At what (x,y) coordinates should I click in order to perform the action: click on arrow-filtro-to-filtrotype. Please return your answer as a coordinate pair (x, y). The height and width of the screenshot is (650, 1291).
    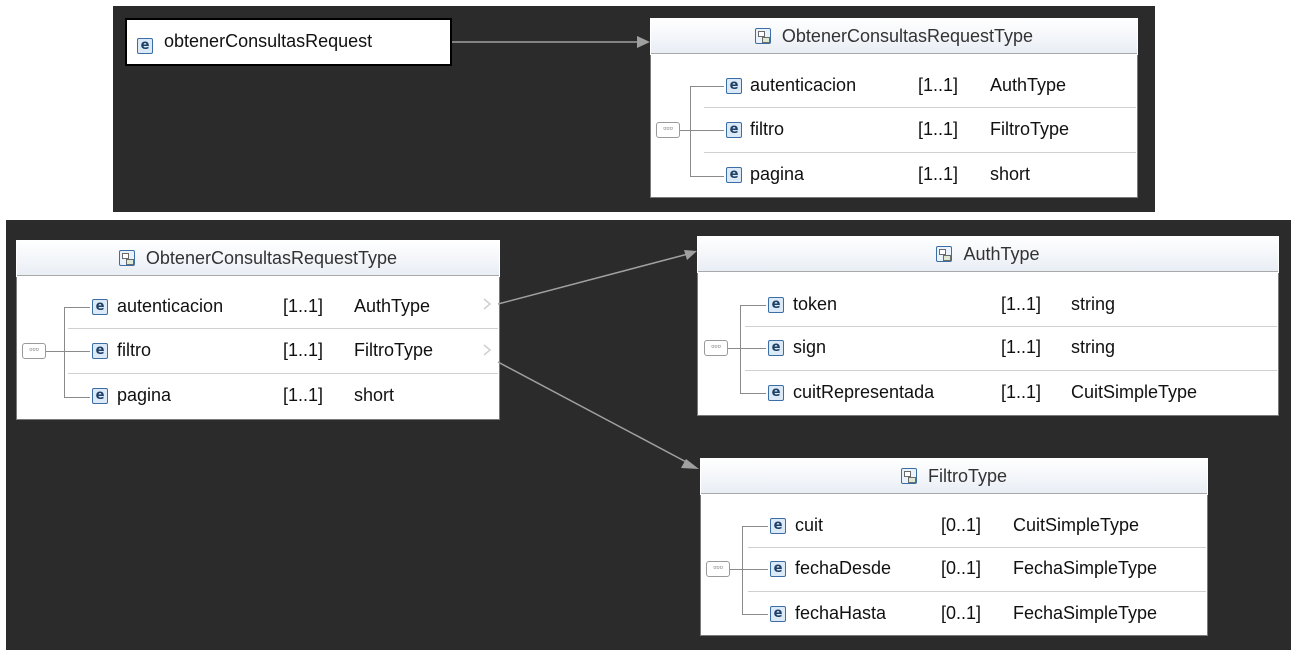
    Looking at the image, I should click on (594, 413).